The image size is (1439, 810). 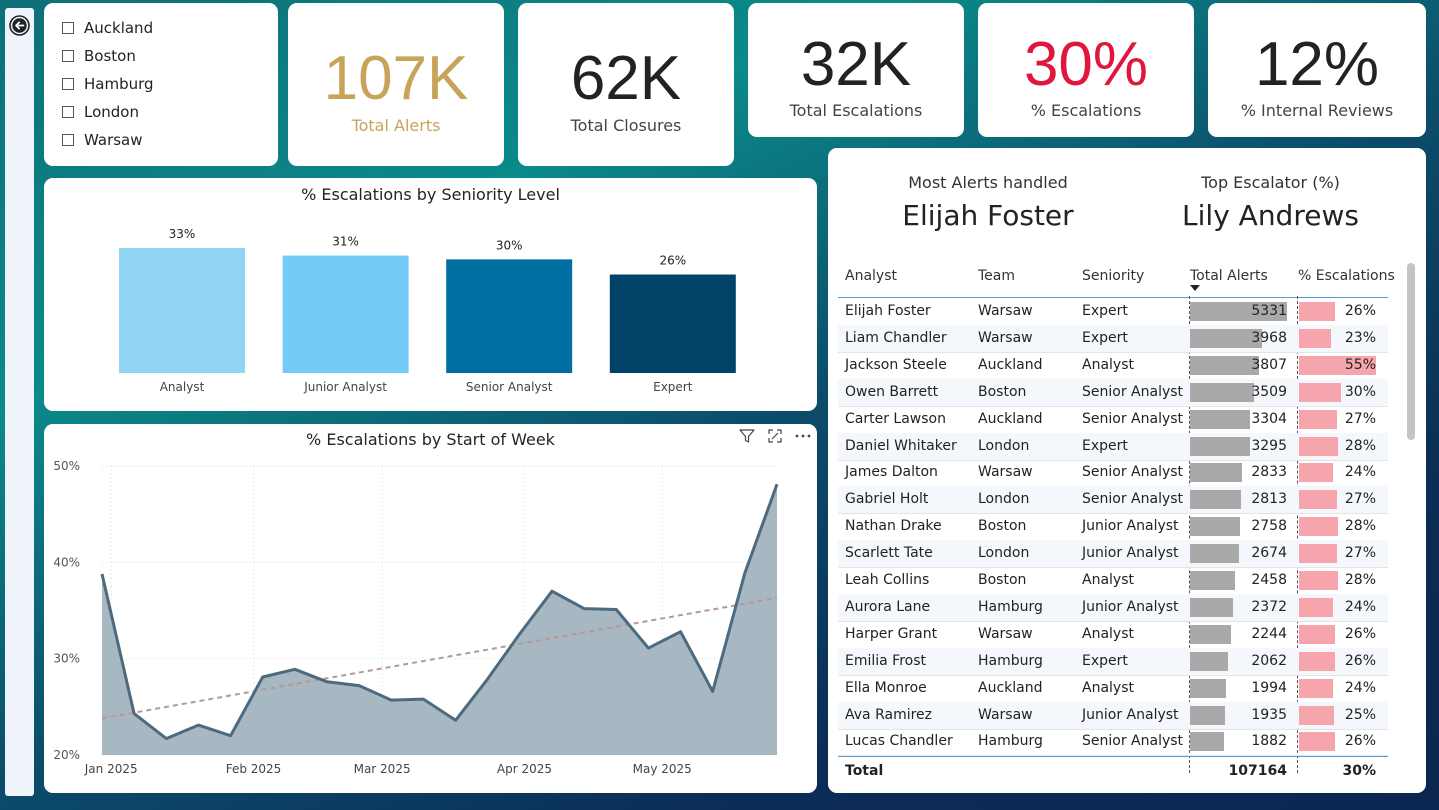 What do you see at coordinates (1113, 607) in the screenshot?
I see `table-row: Aurora Lane Hamburg Junior Analyst 2372 24%` at bounding box center [1113, 607].